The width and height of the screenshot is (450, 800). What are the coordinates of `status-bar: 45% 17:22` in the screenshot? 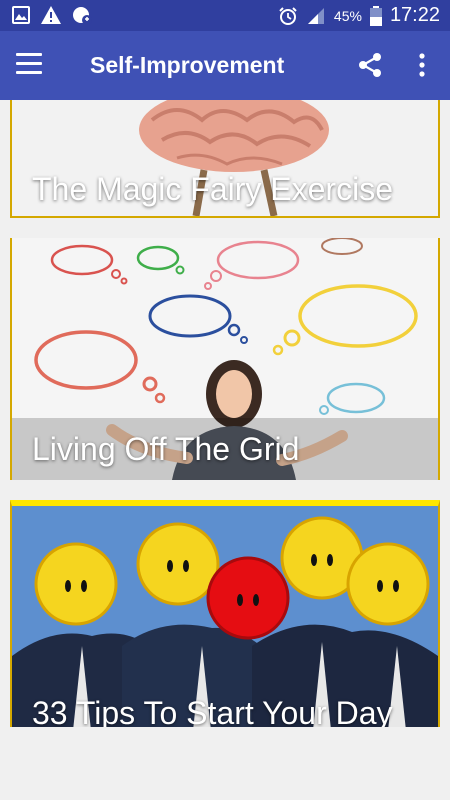 It's located at (225, 15).